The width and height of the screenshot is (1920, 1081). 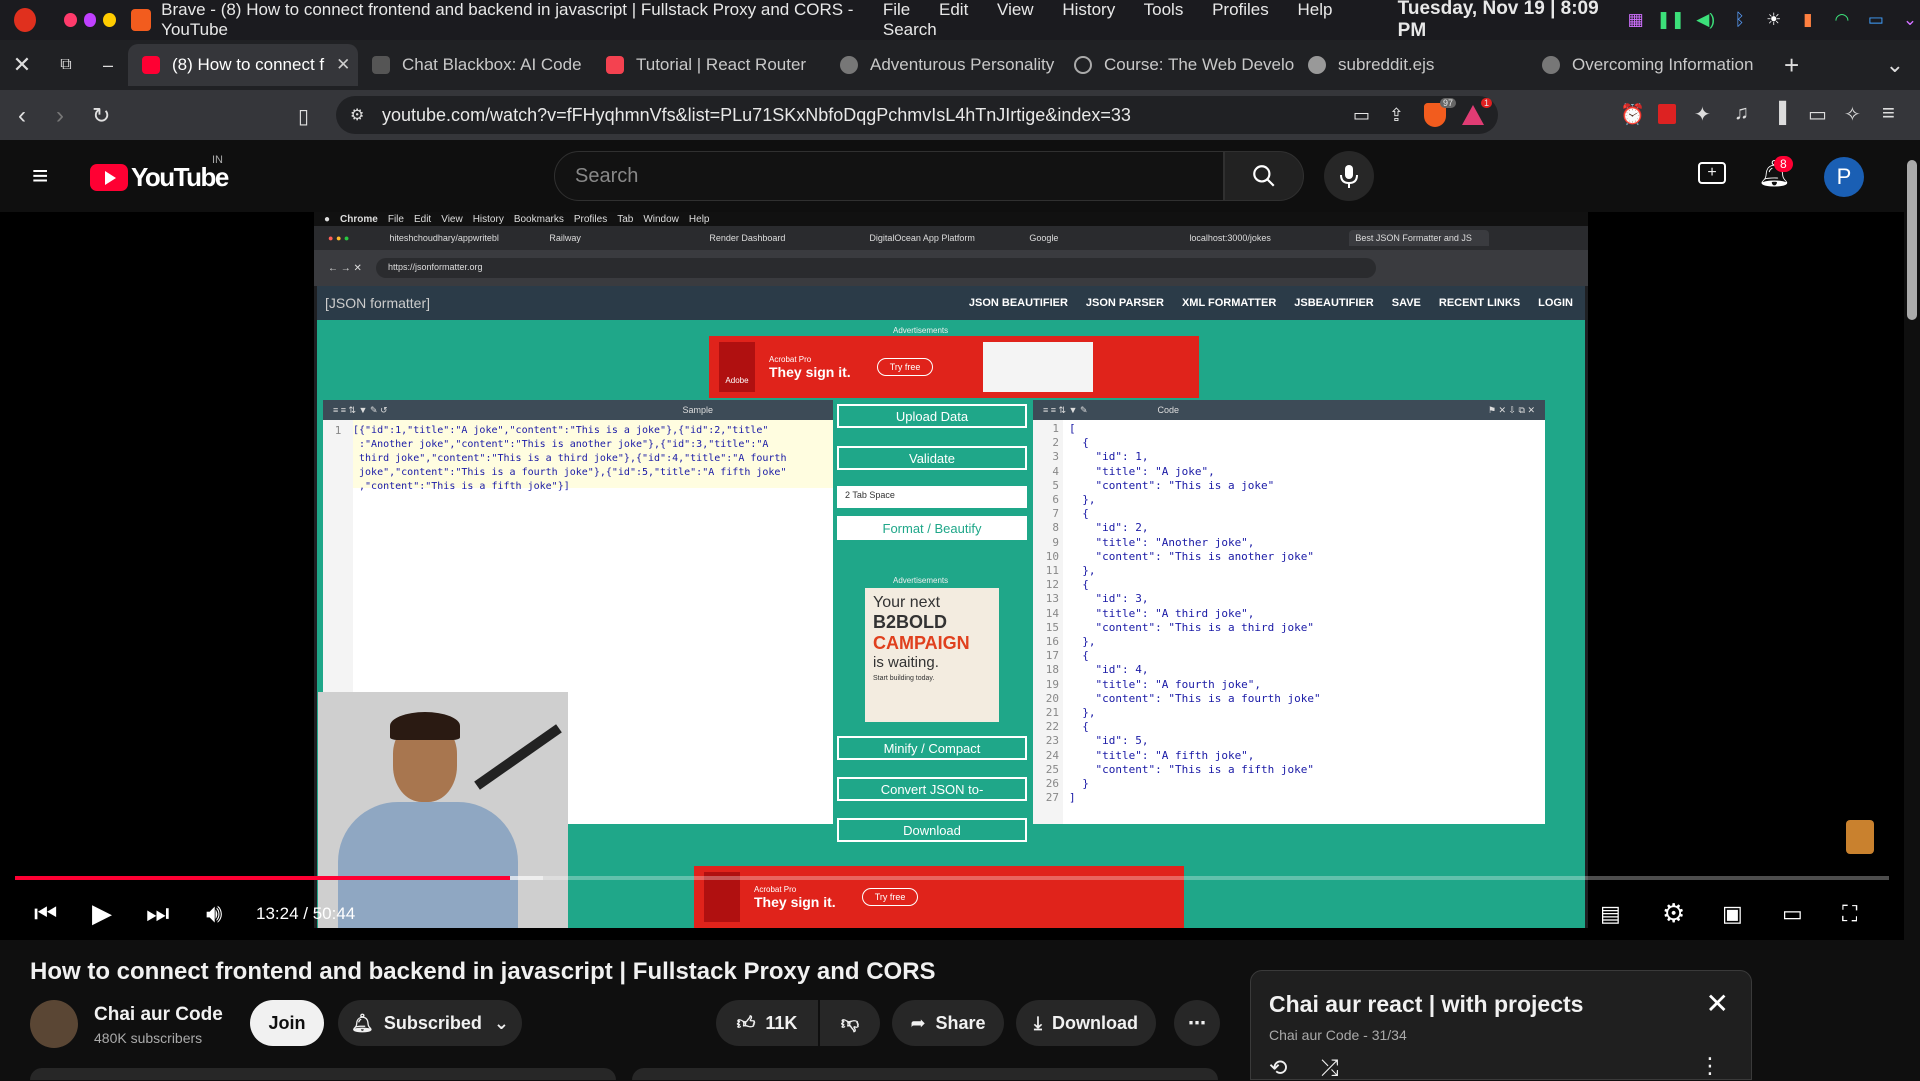 I want to click on bluetooth-icon: ᛒ, so click(x=1740, y=20).